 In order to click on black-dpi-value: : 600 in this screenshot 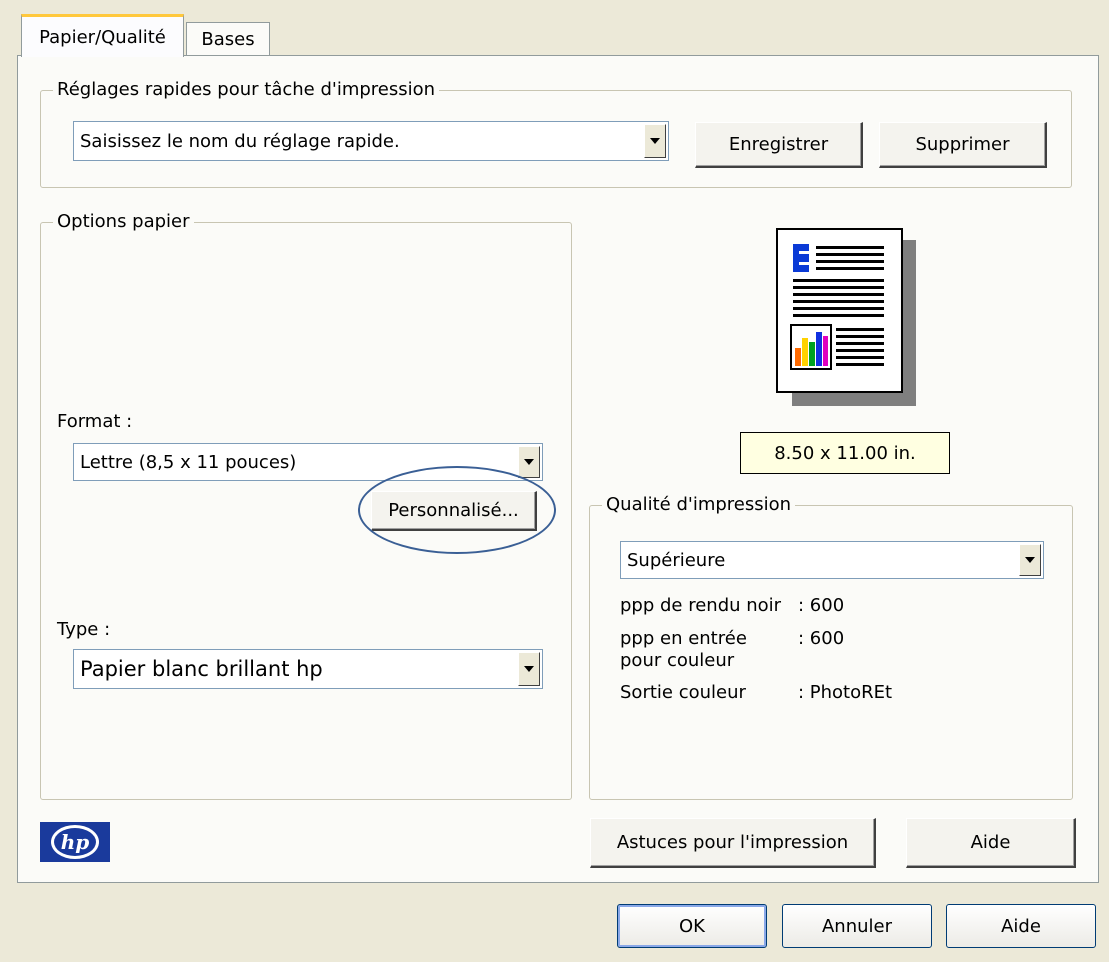, I will do `click(821, 605)`.